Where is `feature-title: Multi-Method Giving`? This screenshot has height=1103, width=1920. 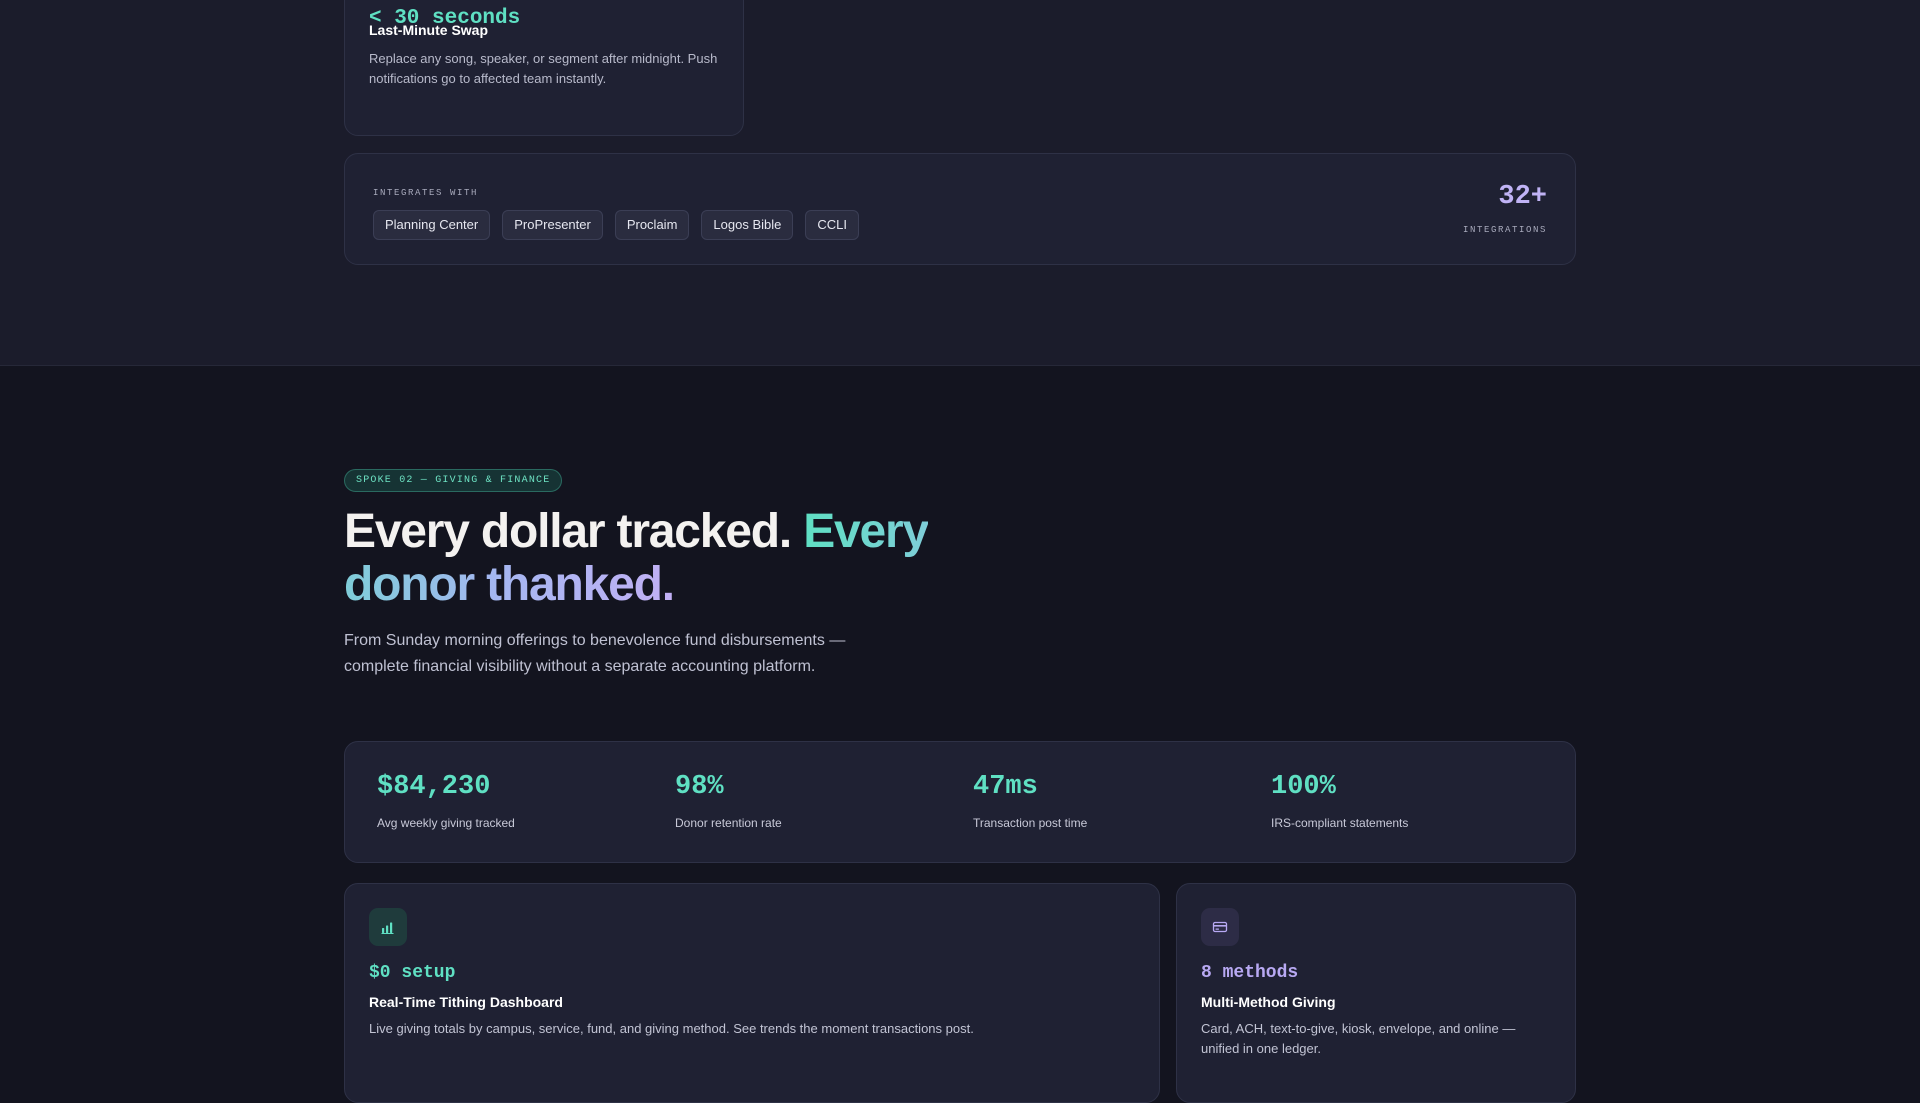 feature-title: Multi-Method Giving is located at coordinates (1268, 1002).